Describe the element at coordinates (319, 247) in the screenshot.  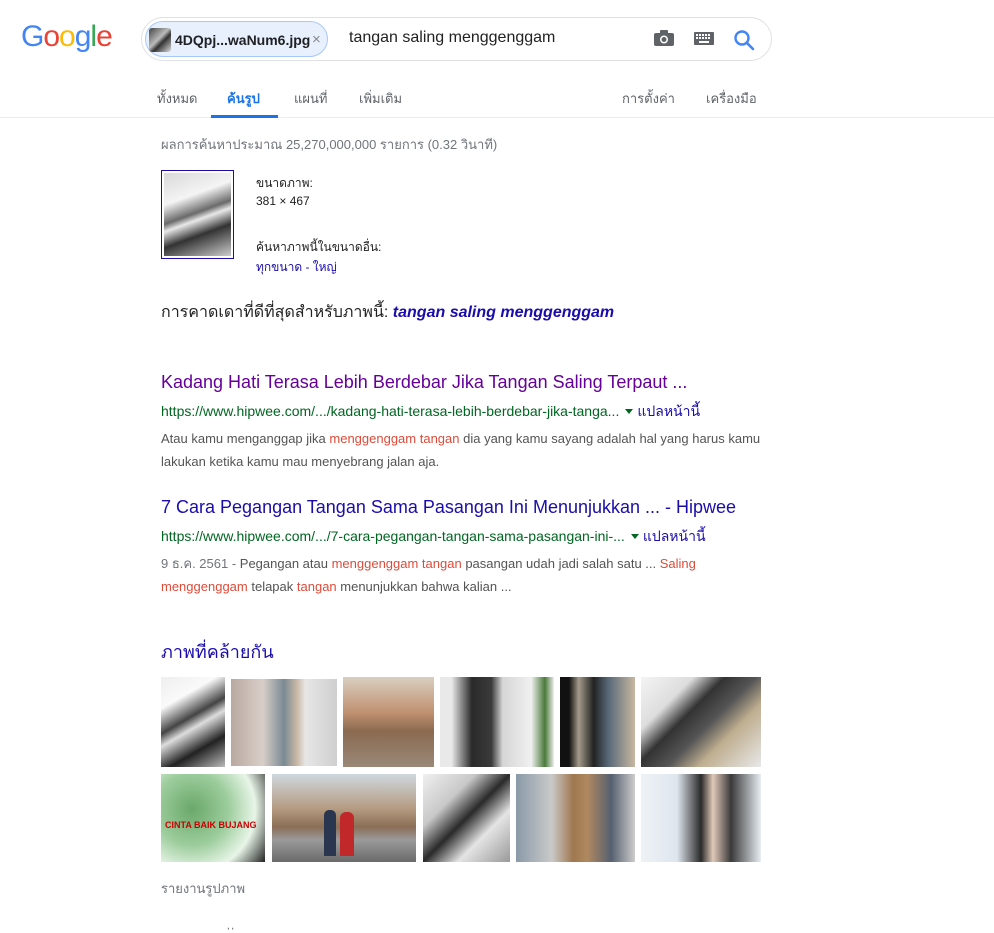
I see `other-sizes-label: ค้นหาภาพนี้ในขนาดอื่น:` at that location.